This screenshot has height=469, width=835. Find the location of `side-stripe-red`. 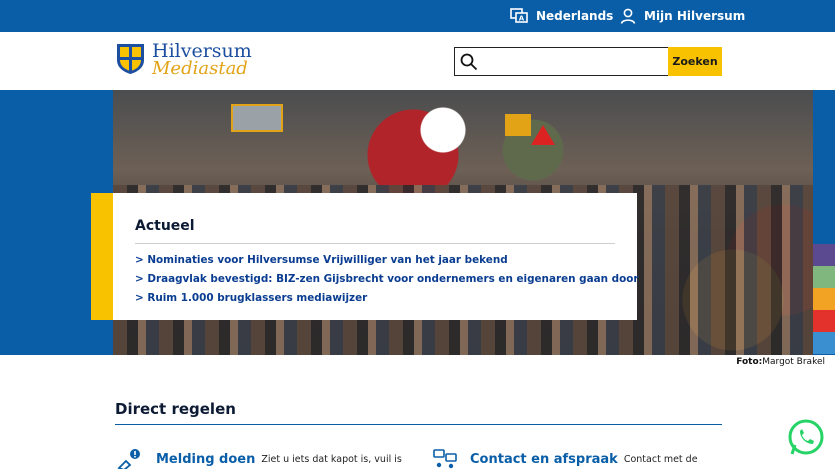

side-stripe-red is located at coordinates (824, 321).